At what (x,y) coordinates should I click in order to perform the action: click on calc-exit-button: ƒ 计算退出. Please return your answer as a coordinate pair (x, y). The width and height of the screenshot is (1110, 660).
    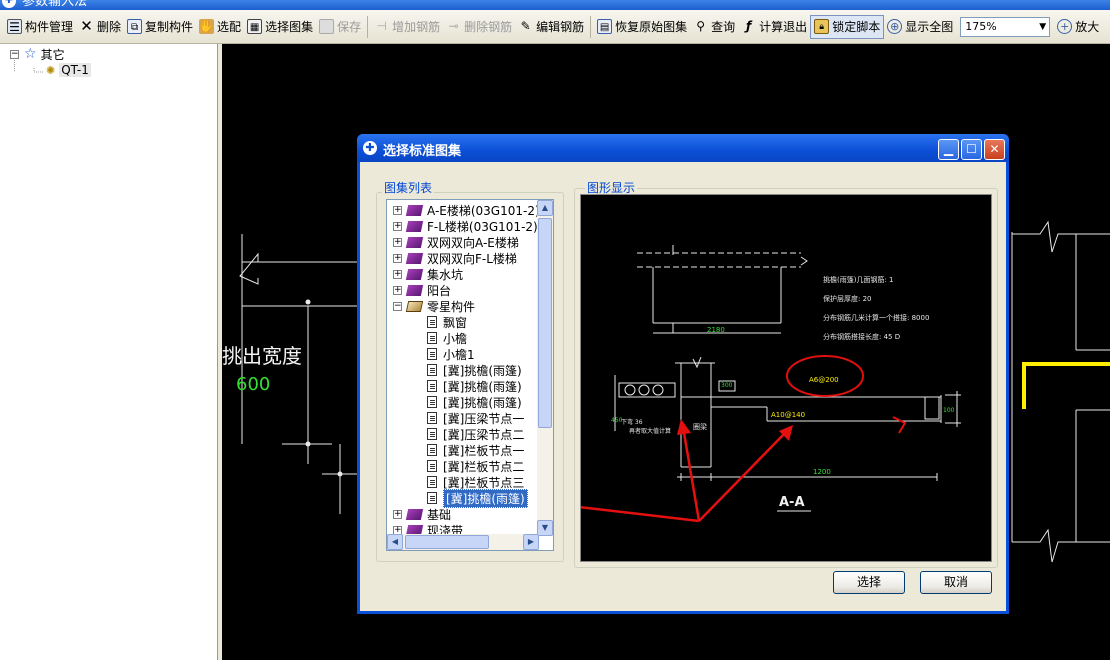
    Looking at the image, I should click on (774, 27).